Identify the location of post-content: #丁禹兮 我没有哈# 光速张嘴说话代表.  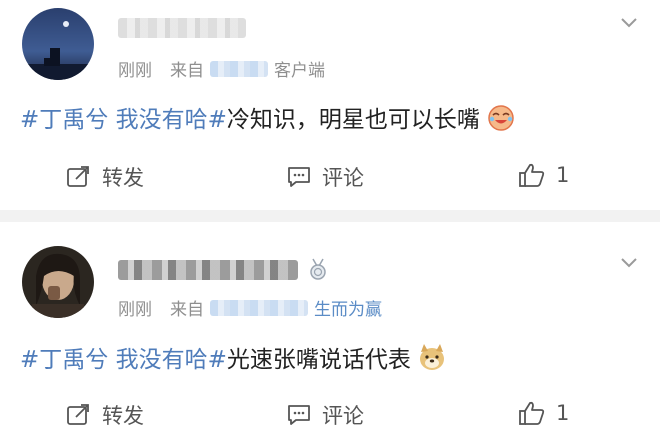
(233, 357).